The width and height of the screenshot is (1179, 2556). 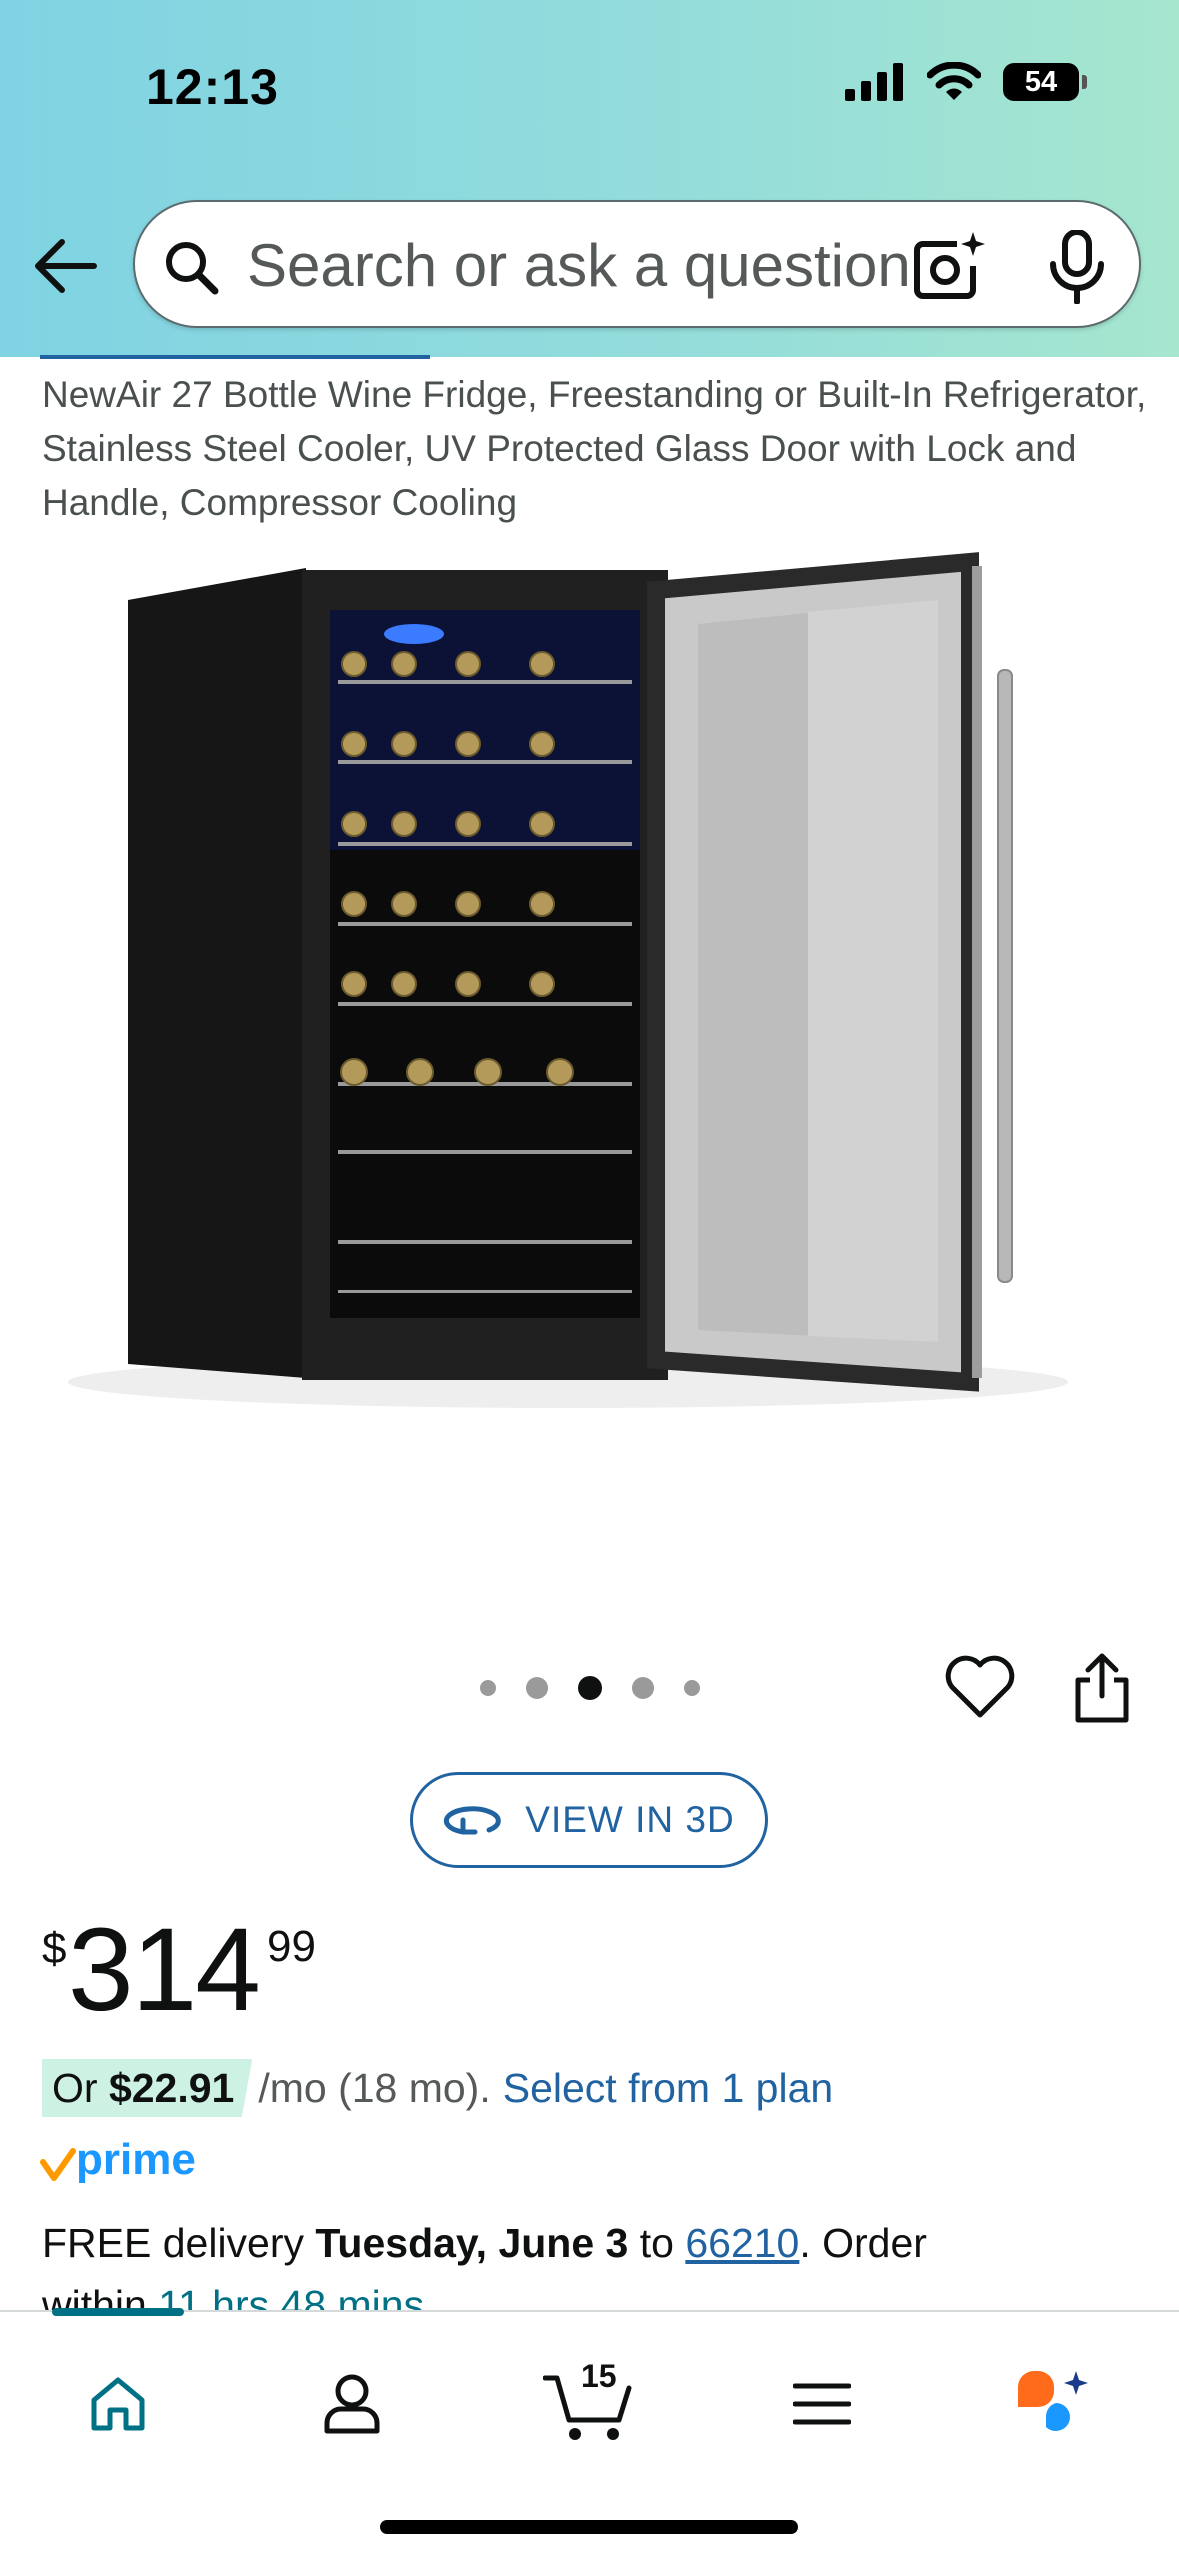 I want to click on image-carousel-dots, so click(x=590, y=1688).